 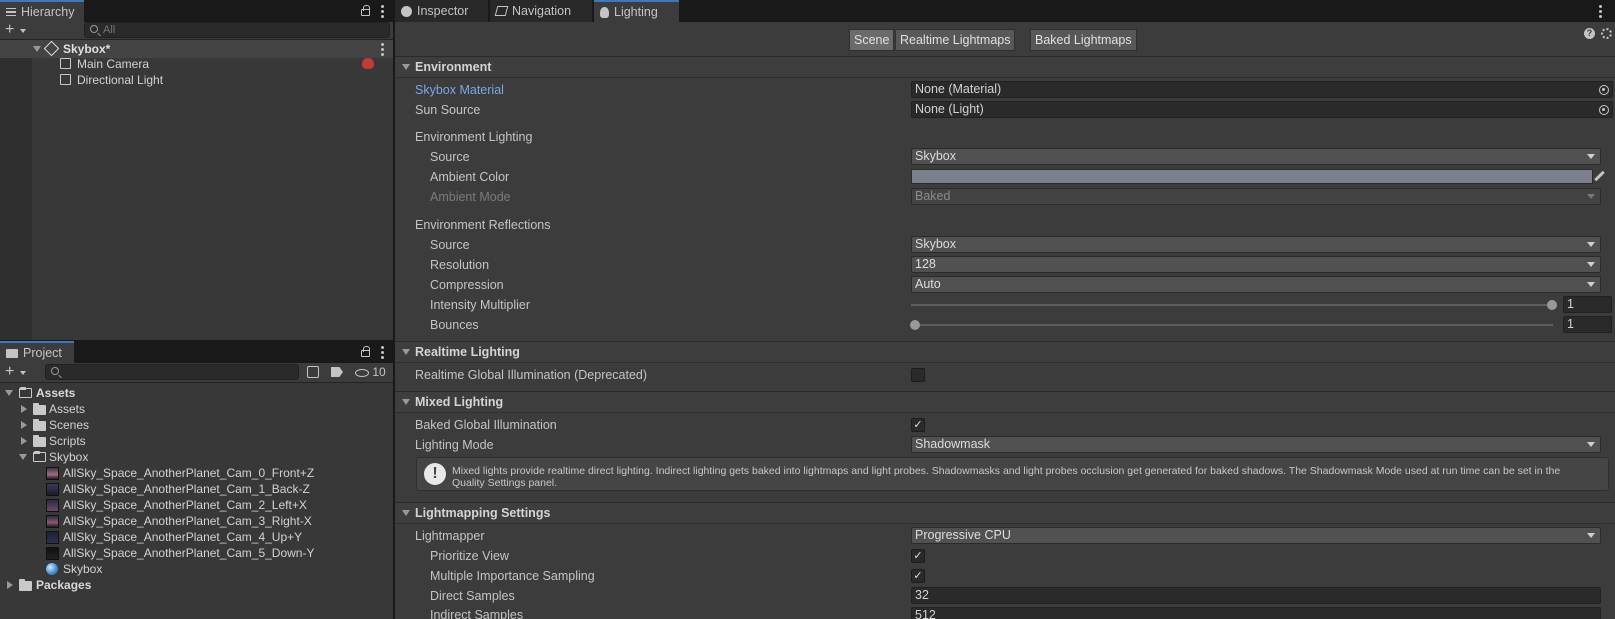 I want to click on folder-icon, so click(x=39, y=409).